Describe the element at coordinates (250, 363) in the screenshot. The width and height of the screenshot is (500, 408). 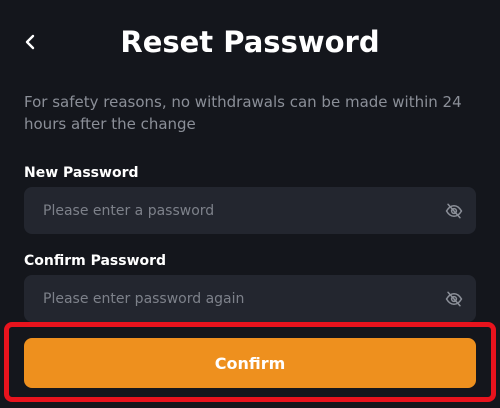
I see `confirm-button: Confirm` at that location.